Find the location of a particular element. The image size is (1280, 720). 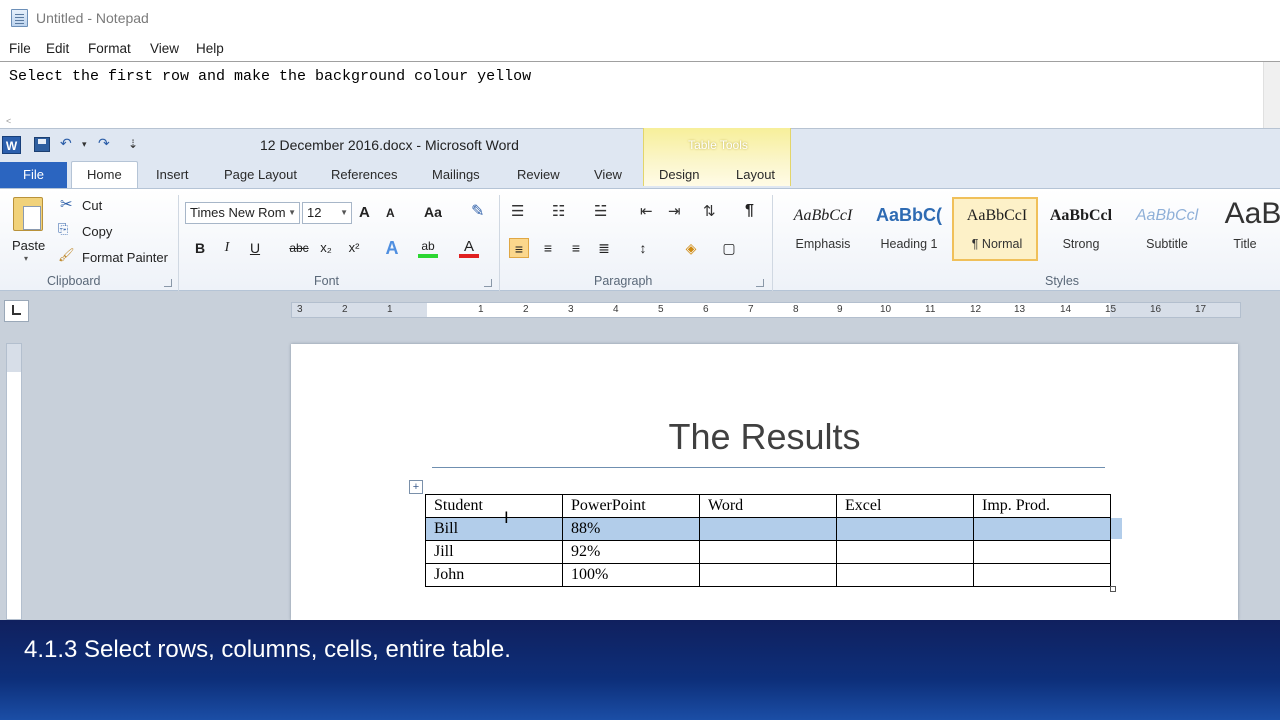

style-title: AaB Title is located at coordinates (1245, 229).